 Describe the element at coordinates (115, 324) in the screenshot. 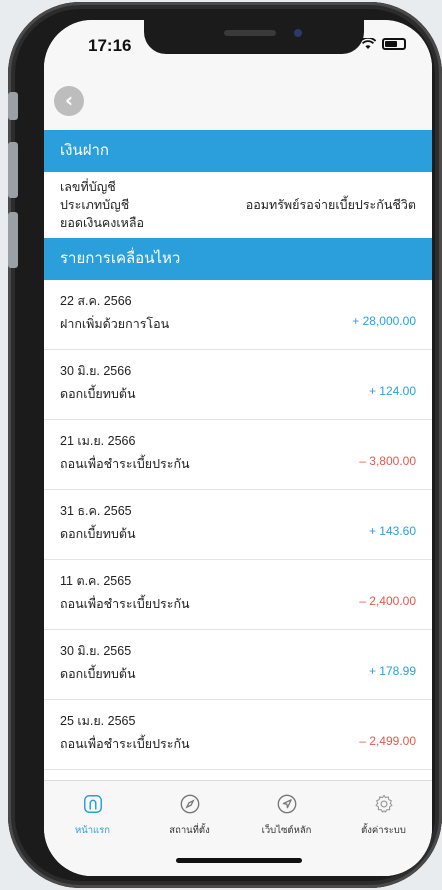

I see `transaction-description: ฝากเพิ่มด้วยการโอน` at that location.